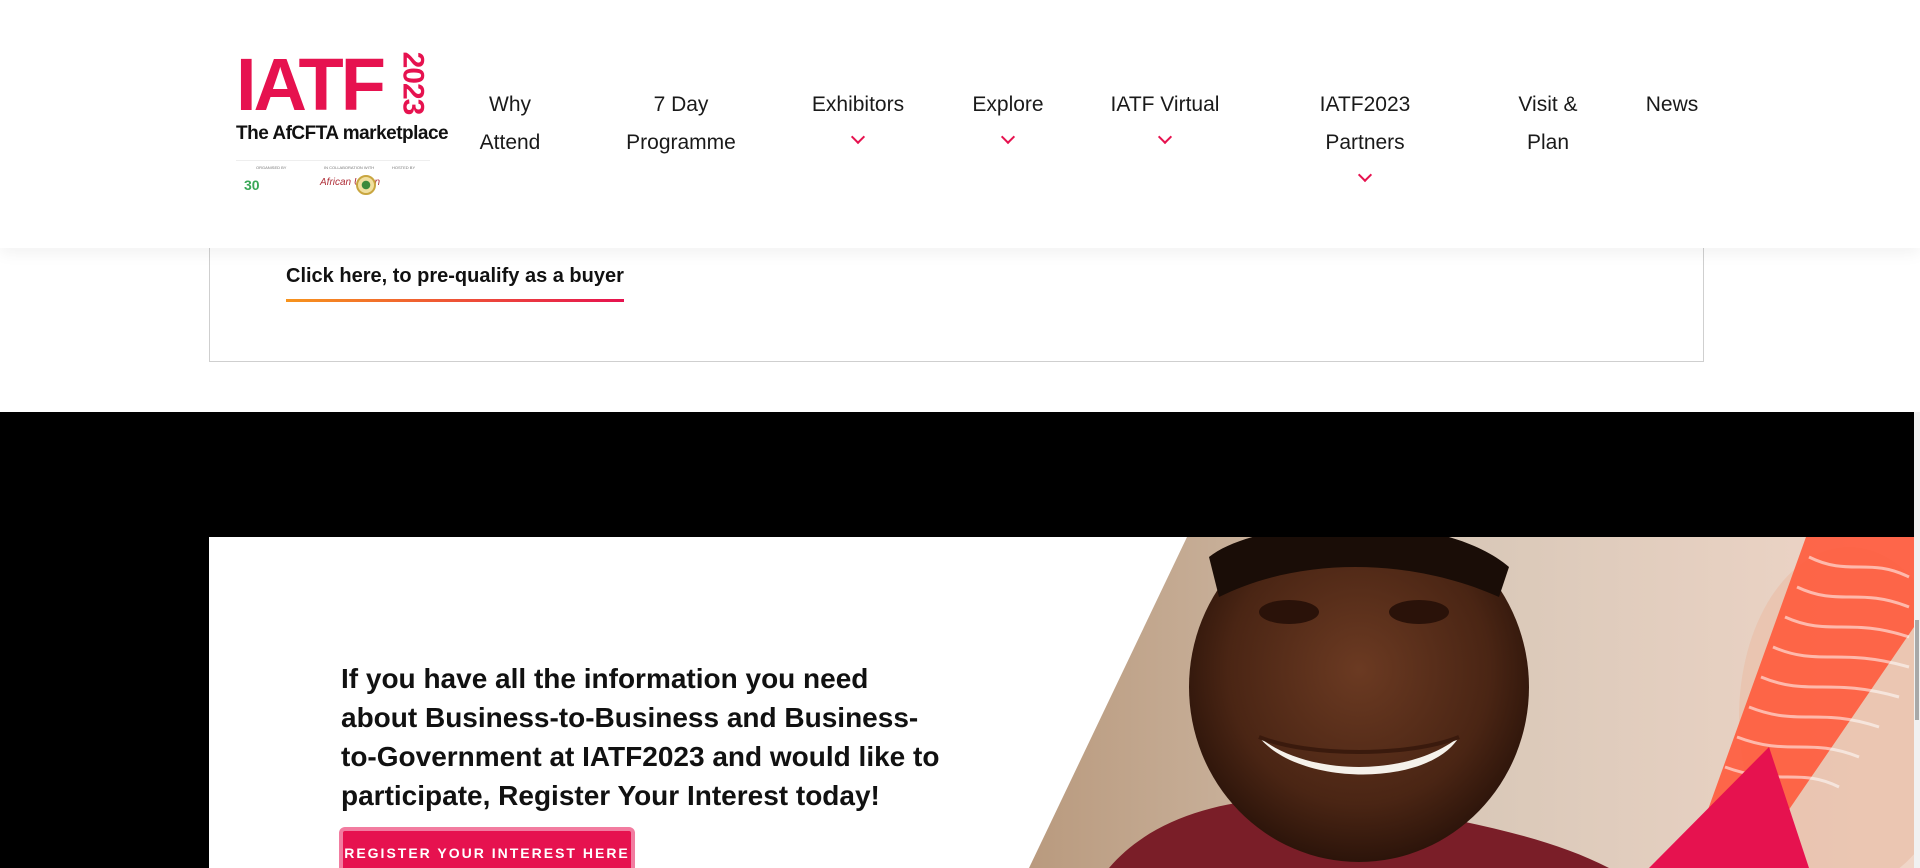  I want to click on nav-label: Visit &, so click(1548, 104).